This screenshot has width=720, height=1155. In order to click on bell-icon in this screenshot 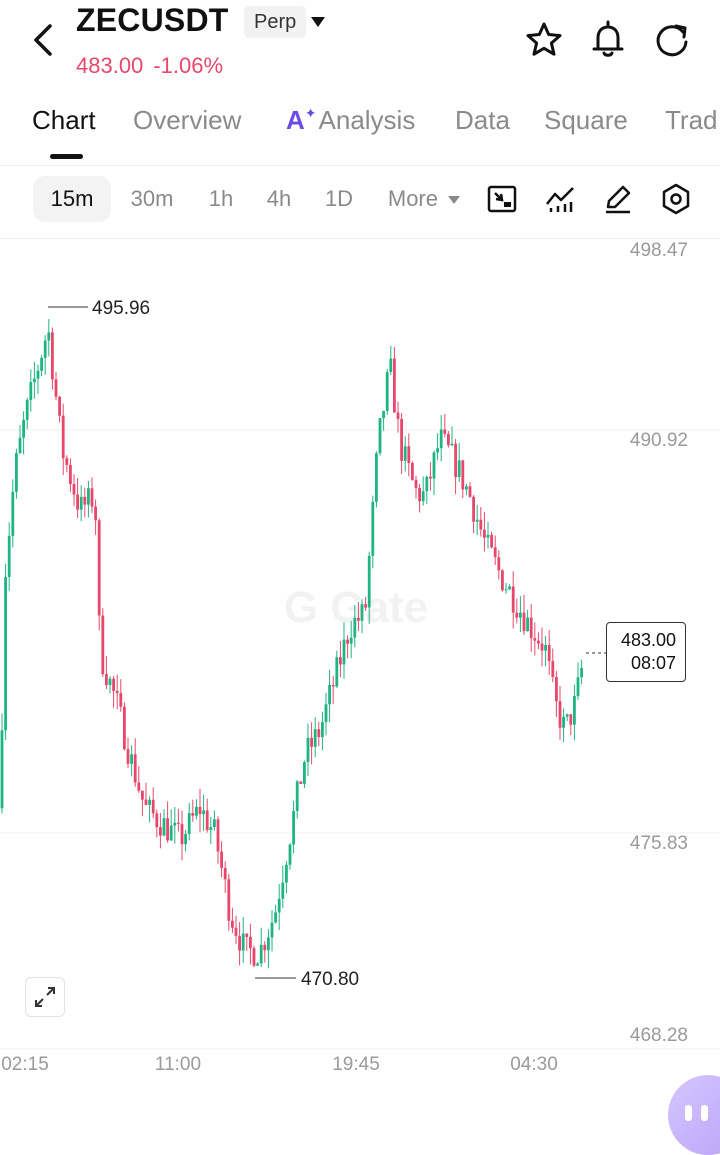, I will do `click(608, 40)`.